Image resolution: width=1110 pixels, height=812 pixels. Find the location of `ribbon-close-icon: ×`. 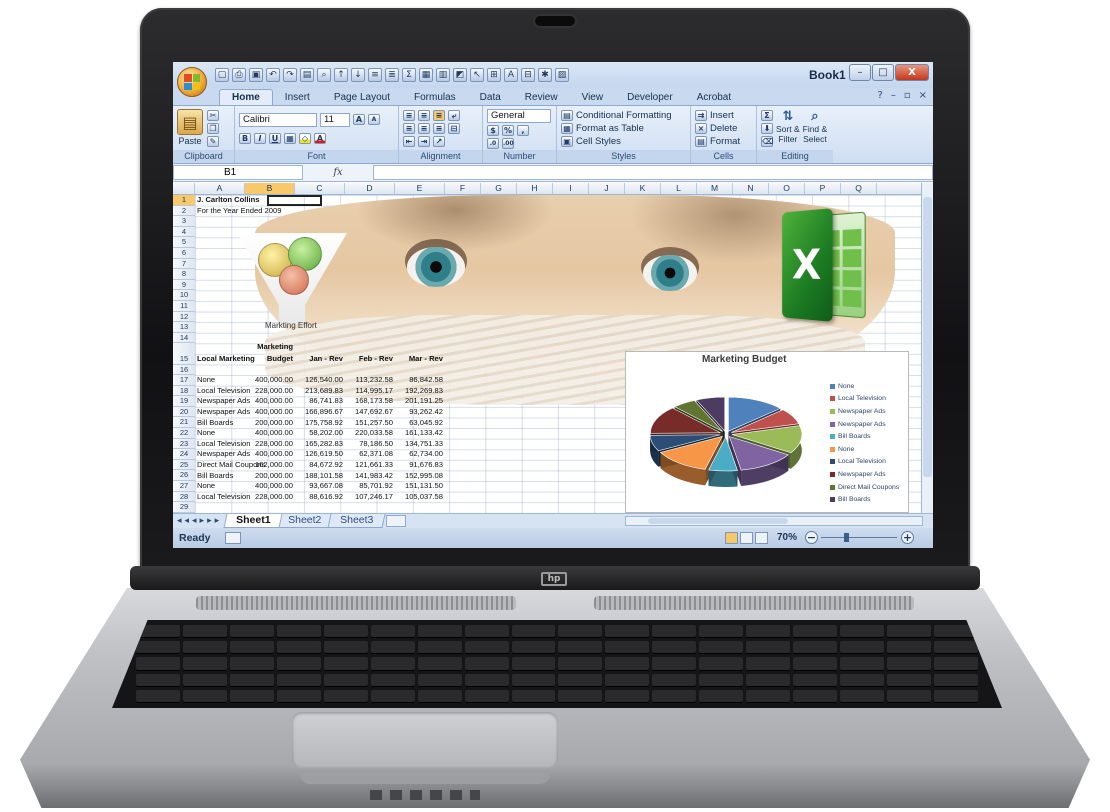

ribbon-close-icon: × is located at coordinates (923, 95).